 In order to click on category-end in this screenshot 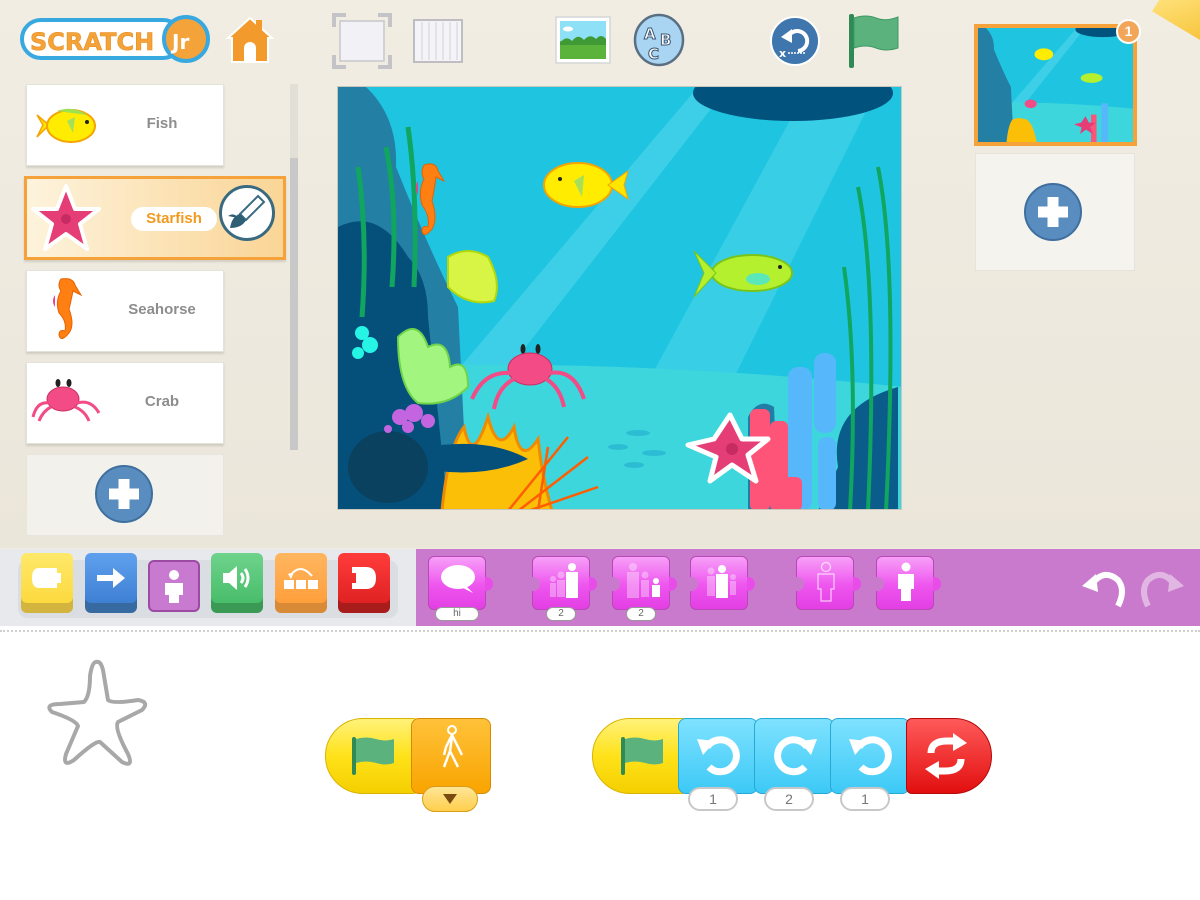, I will do `click(364, 583)`.